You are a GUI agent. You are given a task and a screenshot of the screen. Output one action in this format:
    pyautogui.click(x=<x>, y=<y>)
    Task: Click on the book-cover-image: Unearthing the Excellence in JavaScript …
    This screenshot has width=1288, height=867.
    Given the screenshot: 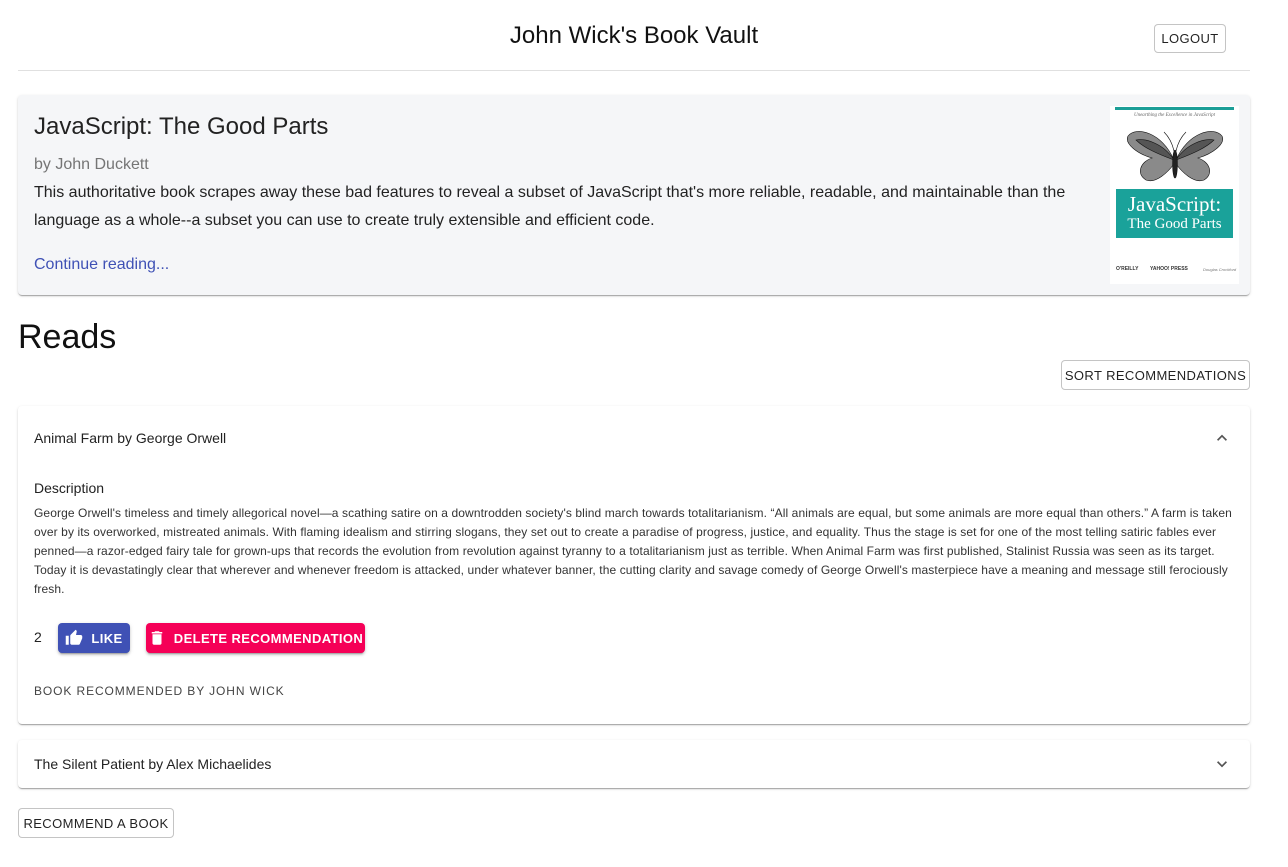 What is the action you would take?
    pyautogui.click(x=1174, y=195)
    